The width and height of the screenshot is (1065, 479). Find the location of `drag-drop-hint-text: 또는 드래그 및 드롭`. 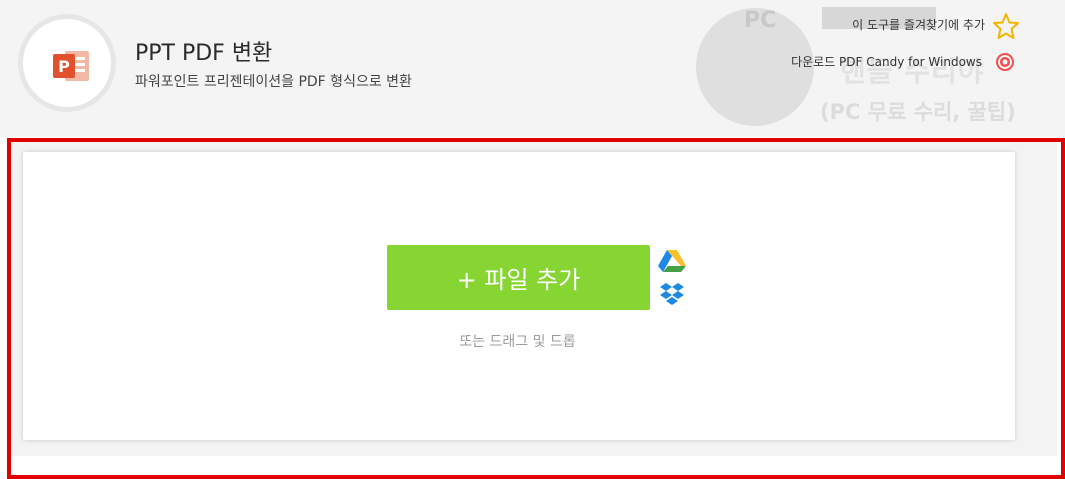

drag-drop-hint-text: 또는 드래그 및 드롭 is located at coordinates (517, 342).